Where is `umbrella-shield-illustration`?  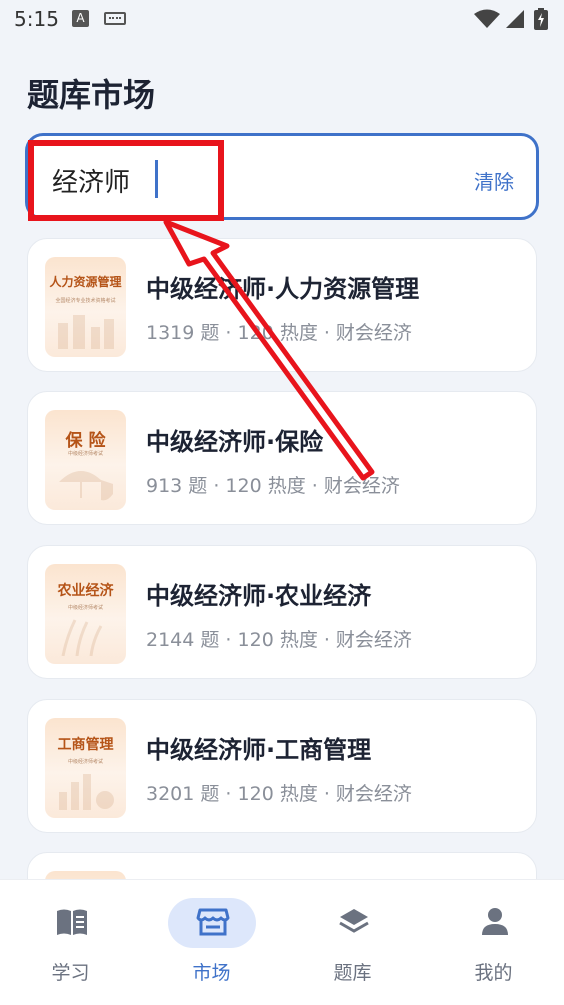 umbrella-shield-illustration is located at coordinates (86, 486).